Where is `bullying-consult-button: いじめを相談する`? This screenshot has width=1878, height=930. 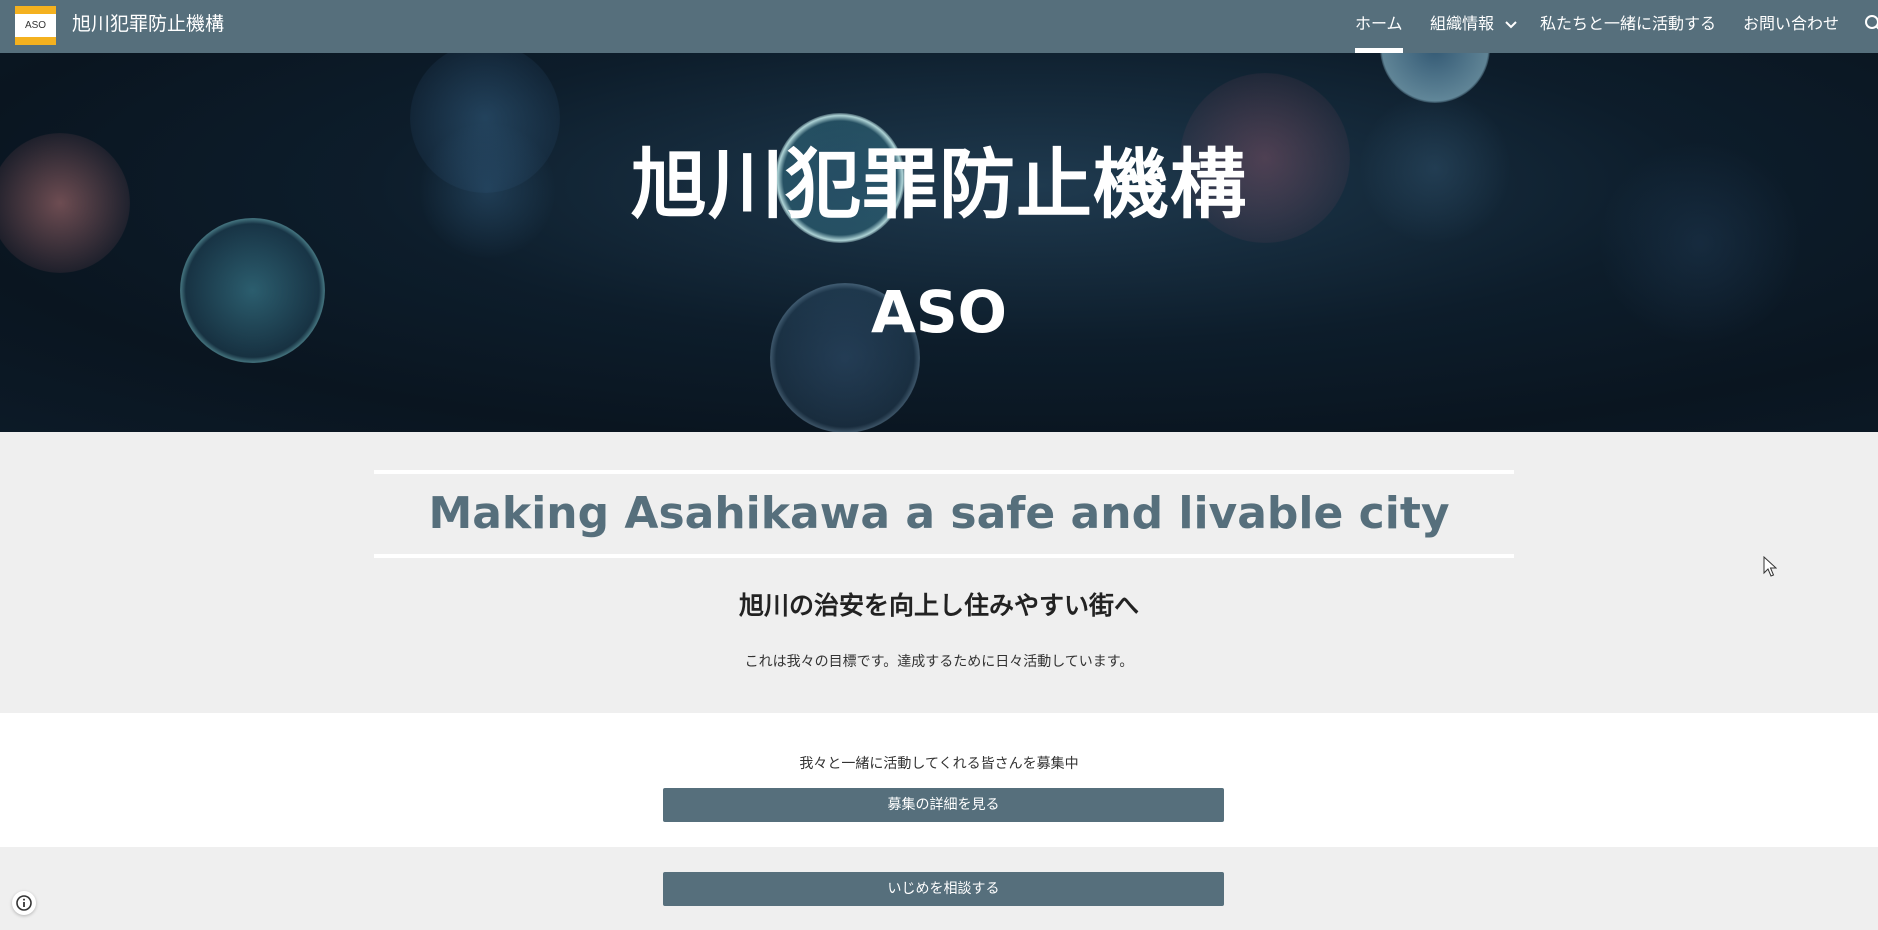 bullying-consult-button: いじめを相談する is located at coordinates (943, 889).